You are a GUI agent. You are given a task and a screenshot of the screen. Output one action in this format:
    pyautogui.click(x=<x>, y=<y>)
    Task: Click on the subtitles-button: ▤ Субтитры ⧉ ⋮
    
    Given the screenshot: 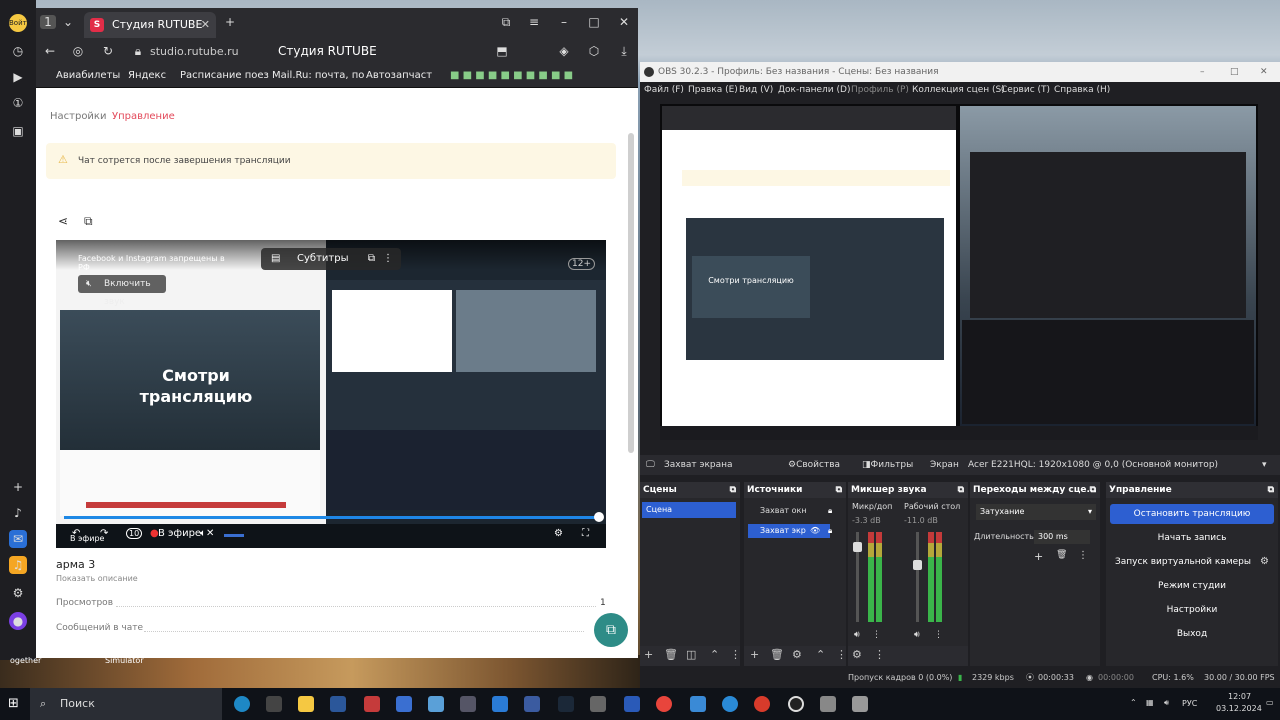 What is the action you would take?
    pyautogui.click(x=331, y=259)
    